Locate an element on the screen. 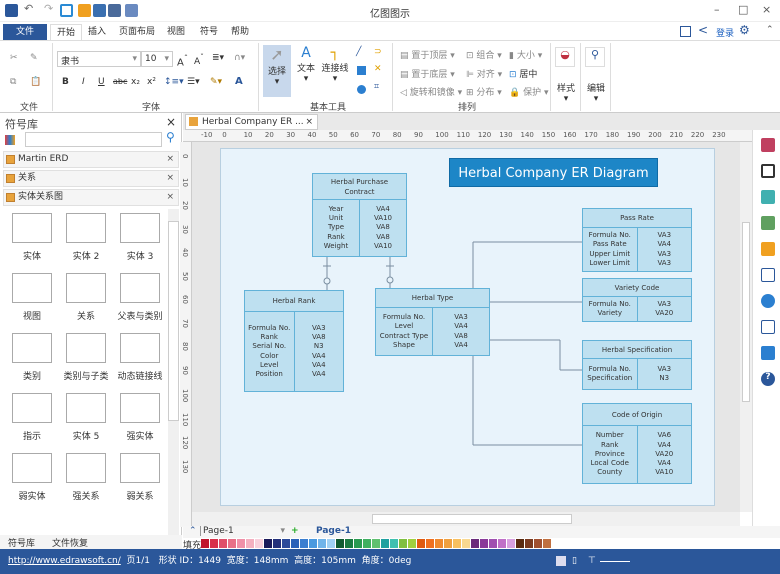  website-link: http://www.edrawsoft.cn/ is located at coordinates (64, 561).